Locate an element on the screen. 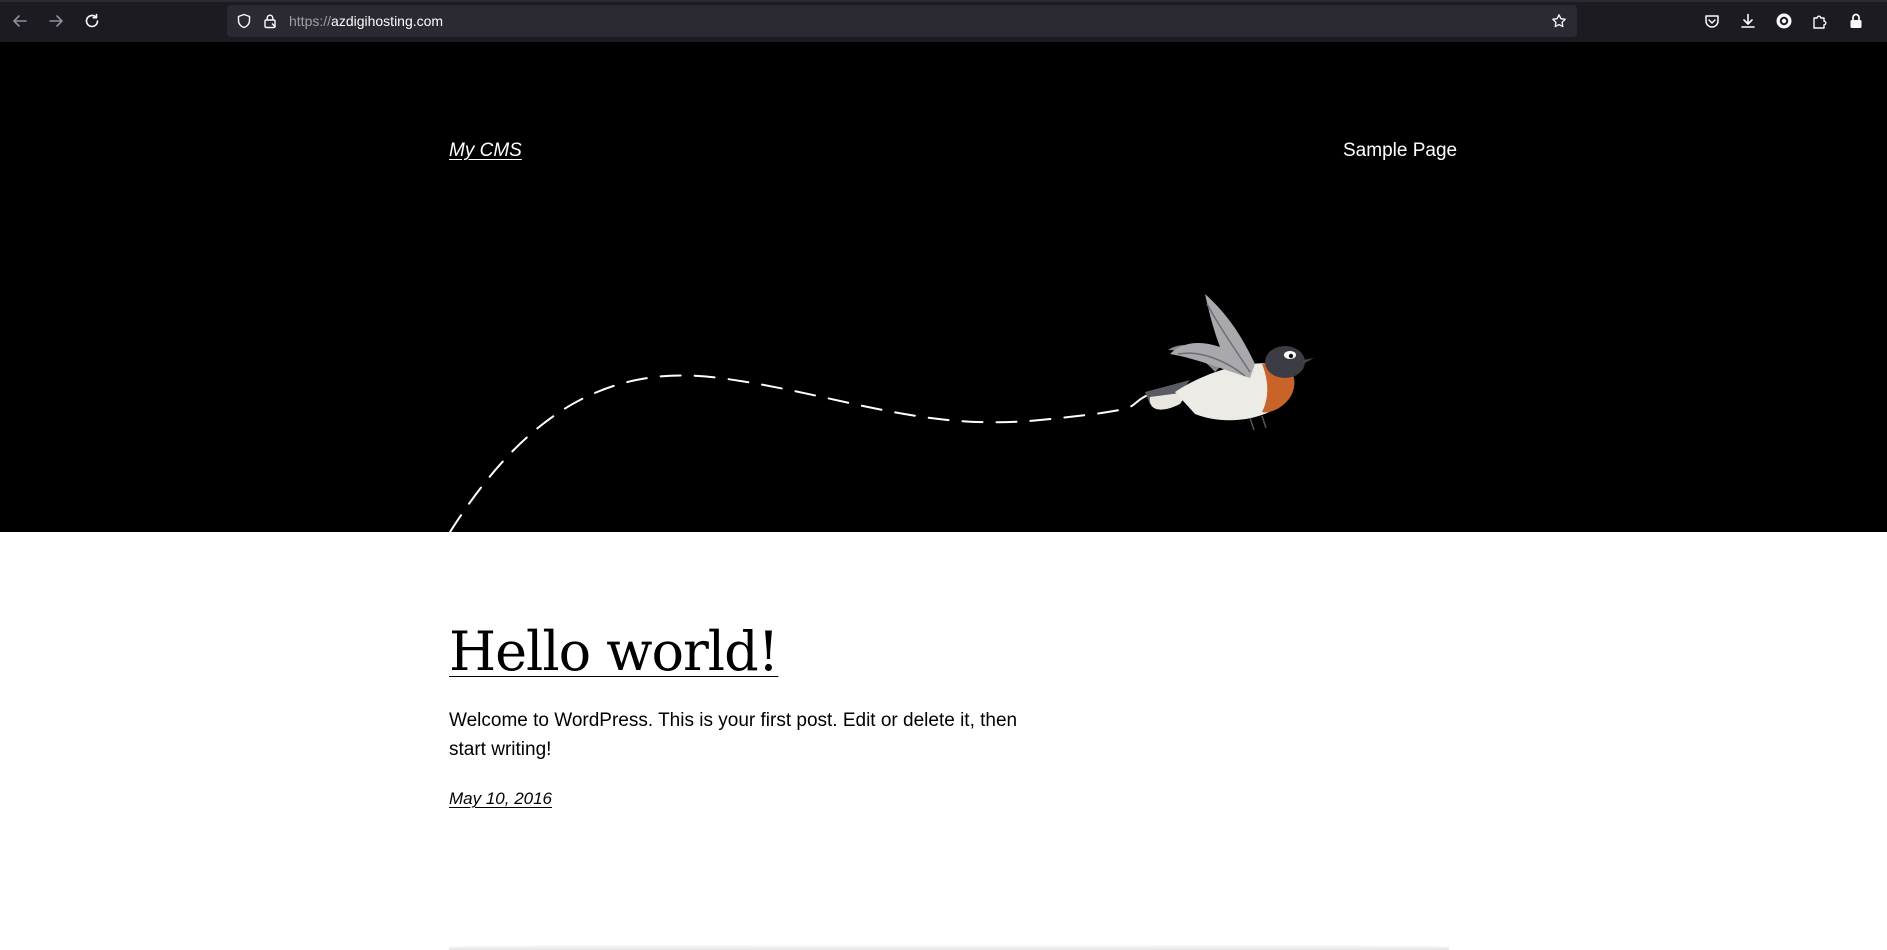  account-icon is located at coordinates (1784, 21).